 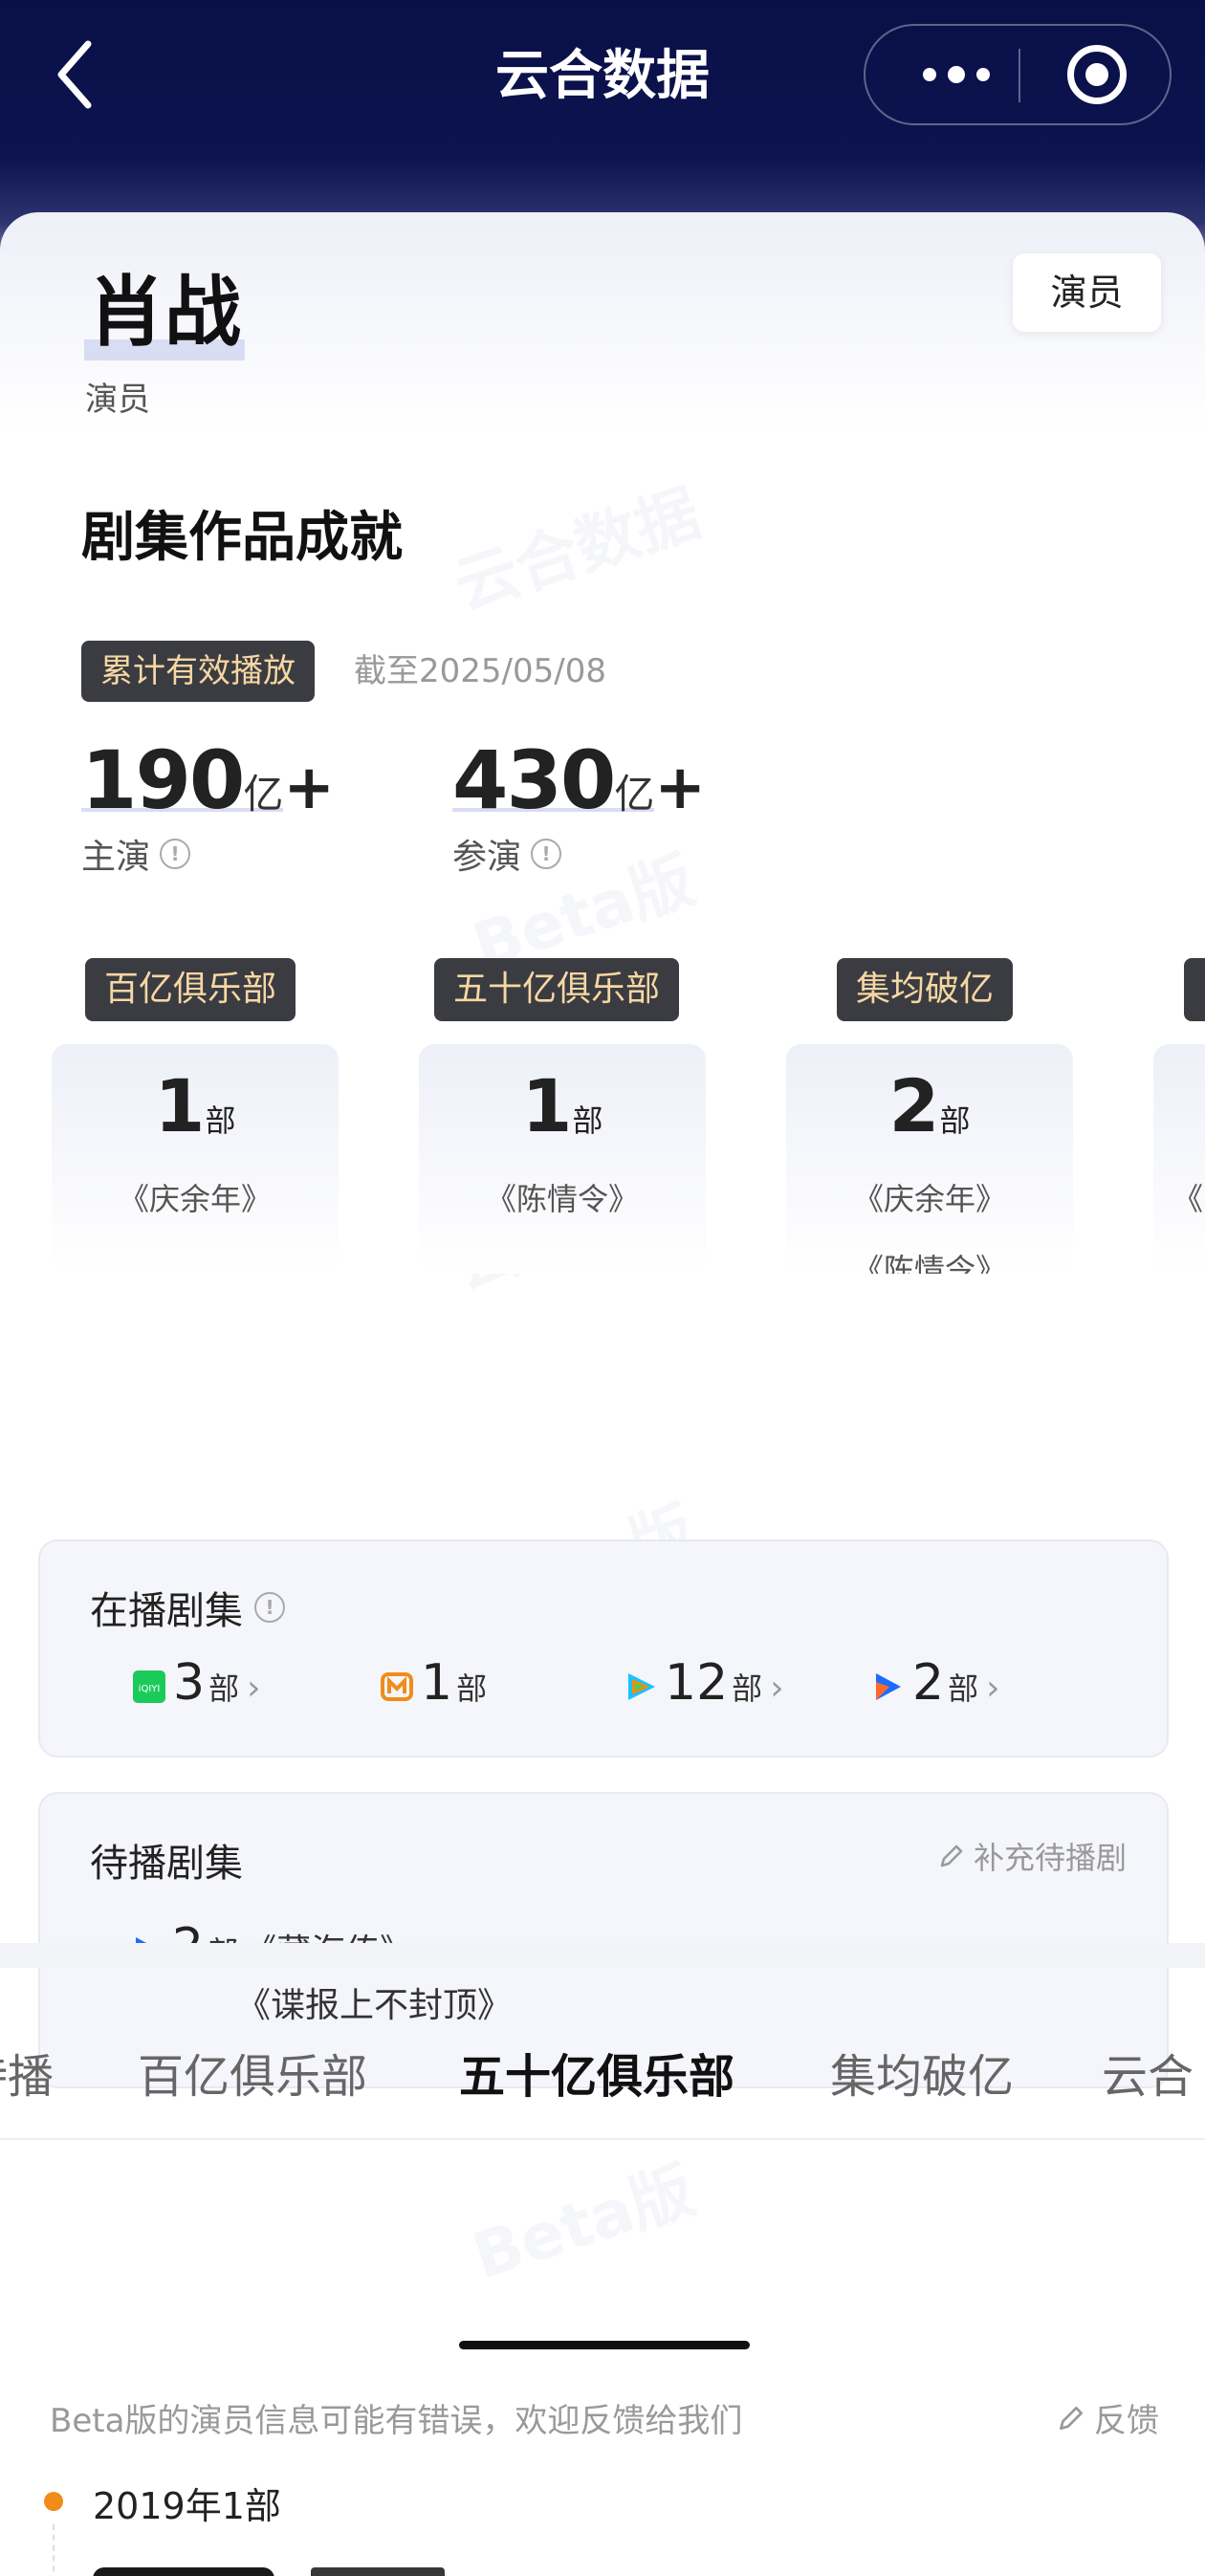 What do you see at coordinates (1087, 292) in the screenshot?
I see `role-tag-button: 演员` at bounding box center [1087, 292].